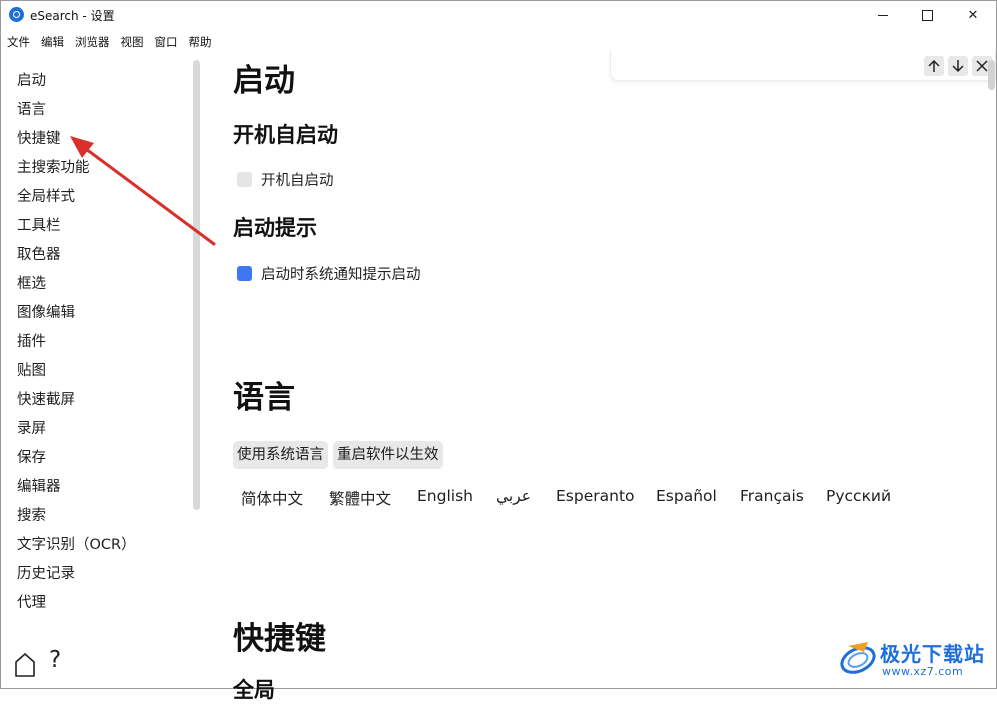 The width and height of the screenshot is (997, 704). Describe the element at coordinates (31, 601) in the screenshot. I see `sidebar-item-proxy: 代理` at that location.